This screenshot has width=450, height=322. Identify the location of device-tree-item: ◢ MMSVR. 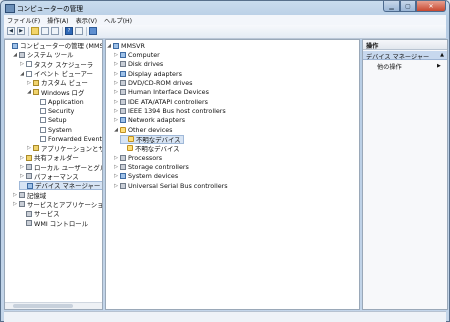
(125, 45).